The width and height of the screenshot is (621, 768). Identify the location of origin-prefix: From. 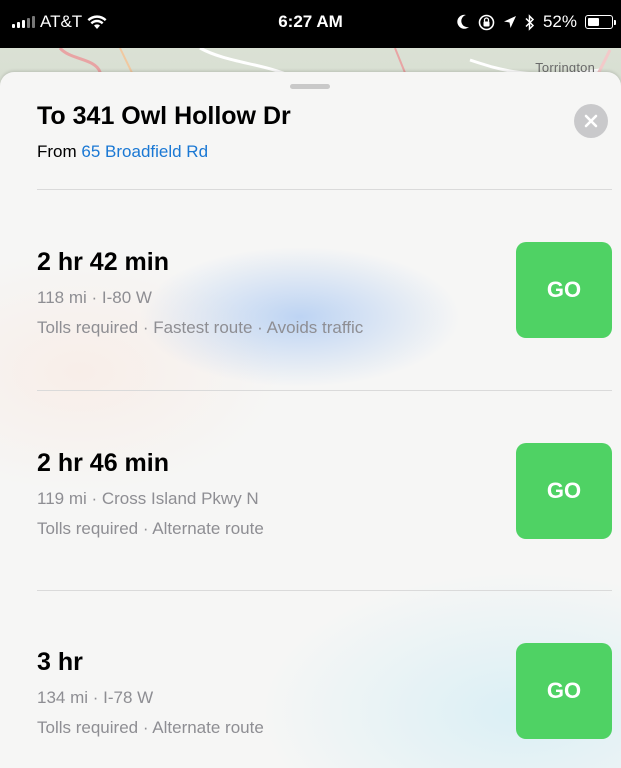
(57, 151).